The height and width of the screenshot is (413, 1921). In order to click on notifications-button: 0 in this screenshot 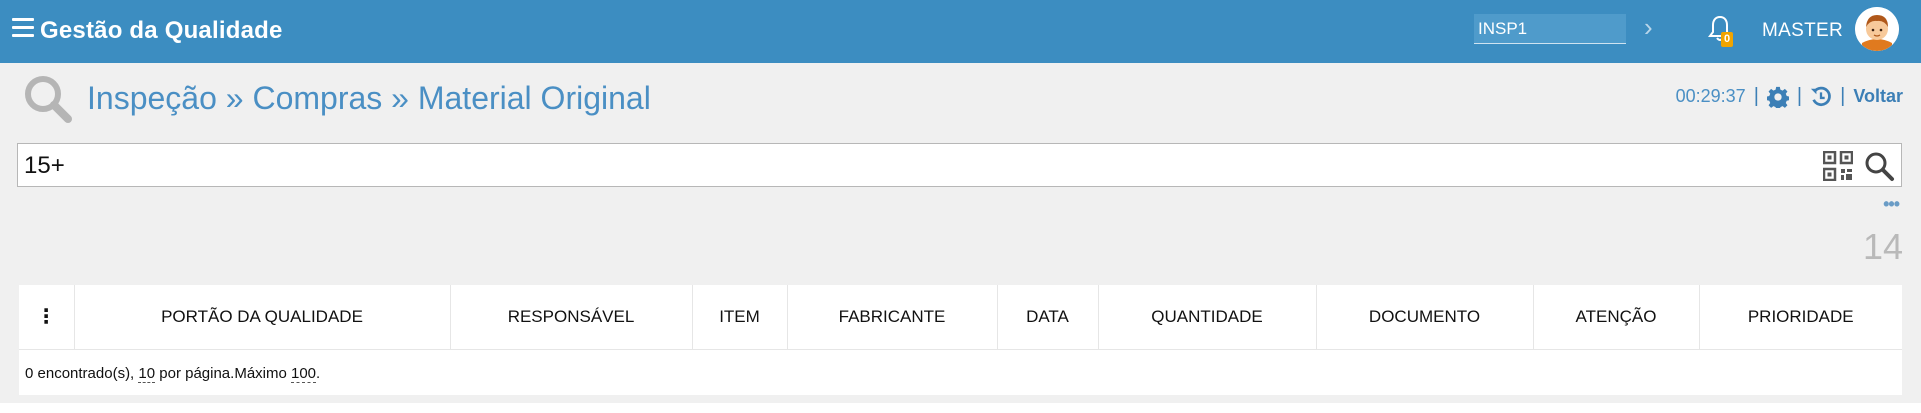, I will do `click(1724, 32)`.